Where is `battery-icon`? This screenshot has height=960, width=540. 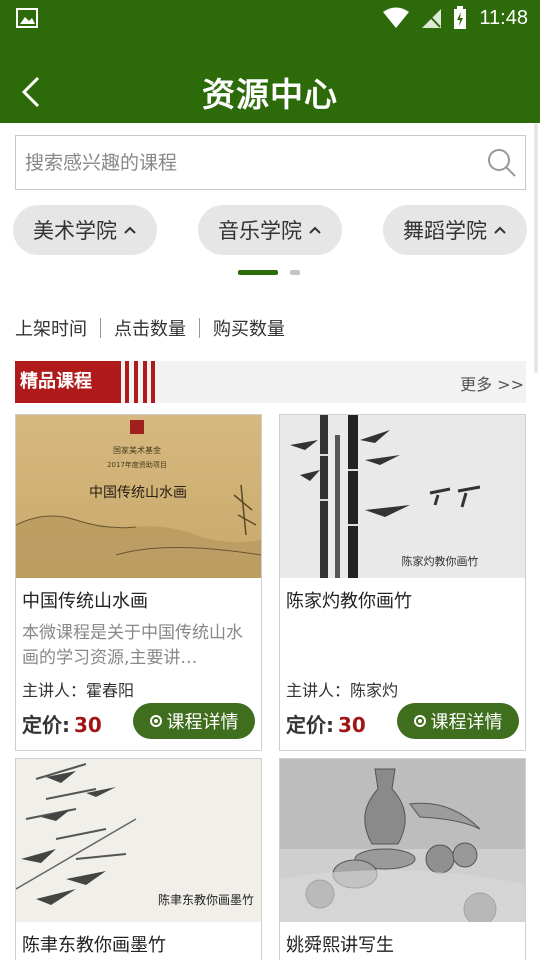 battery-icon is located at coordinates (460, 17).